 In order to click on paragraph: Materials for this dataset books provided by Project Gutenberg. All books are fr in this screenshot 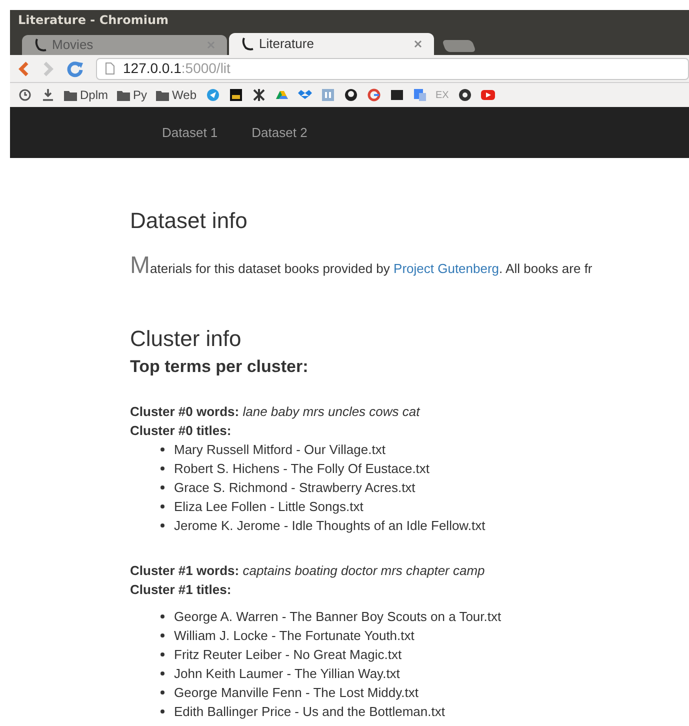, I will do `click(361, 266)`.